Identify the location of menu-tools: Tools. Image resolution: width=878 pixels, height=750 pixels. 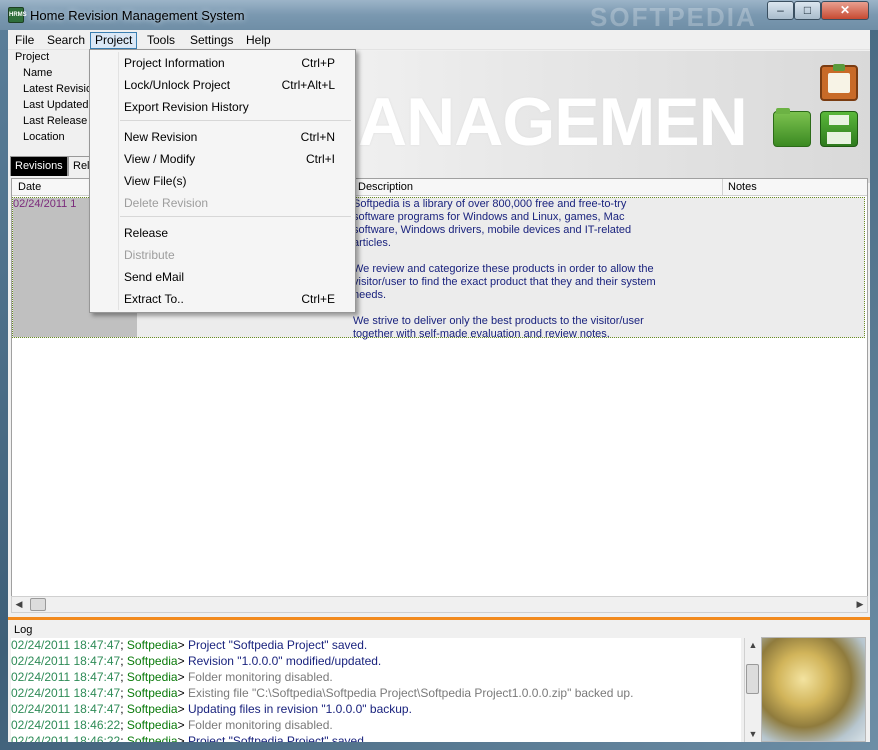
(161, 40).